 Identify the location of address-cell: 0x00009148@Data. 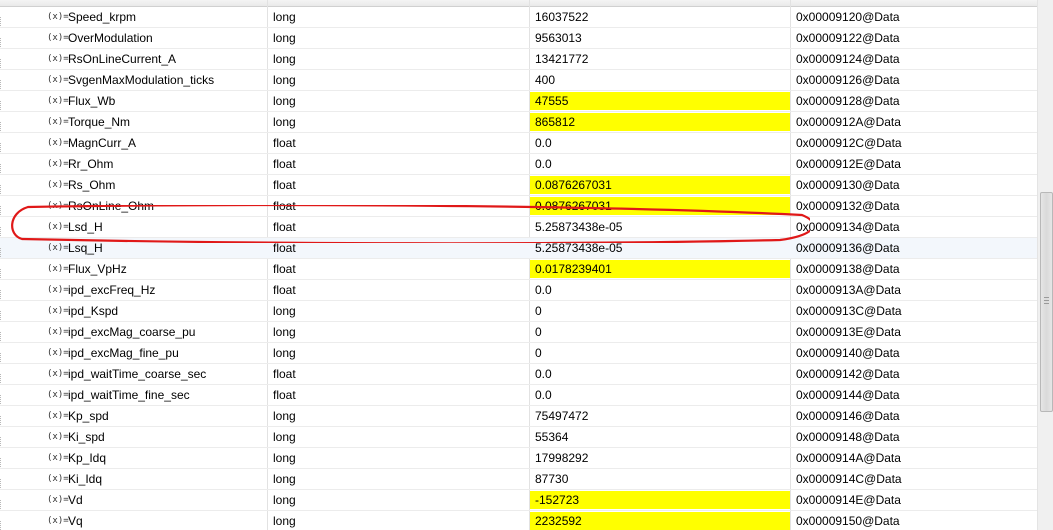
(848, 437).